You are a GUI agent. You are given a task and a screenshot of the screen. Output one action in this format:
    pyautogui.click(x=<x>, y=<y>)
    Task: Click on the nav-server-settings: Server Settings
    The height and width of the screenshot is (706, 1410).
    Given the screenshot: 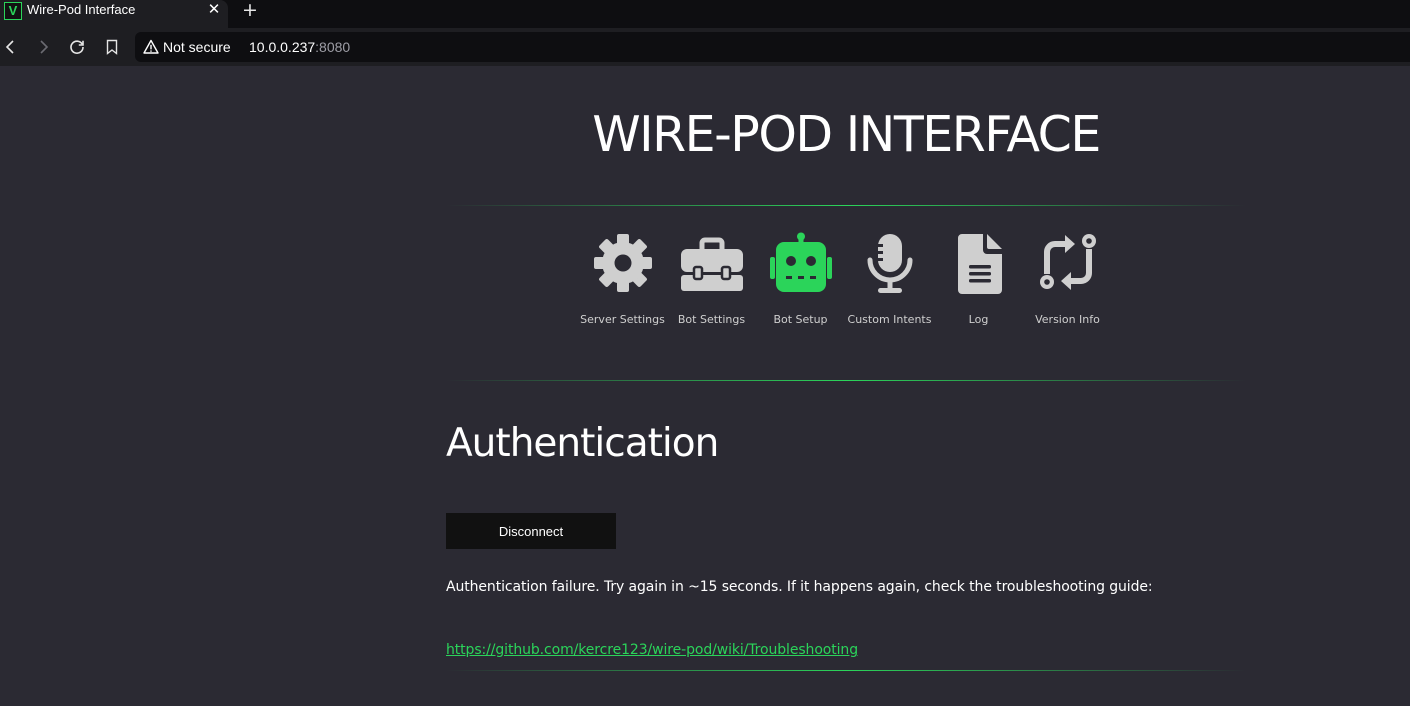 What is the action you would take?
    pyautogui.click(x=622, y=282)
    